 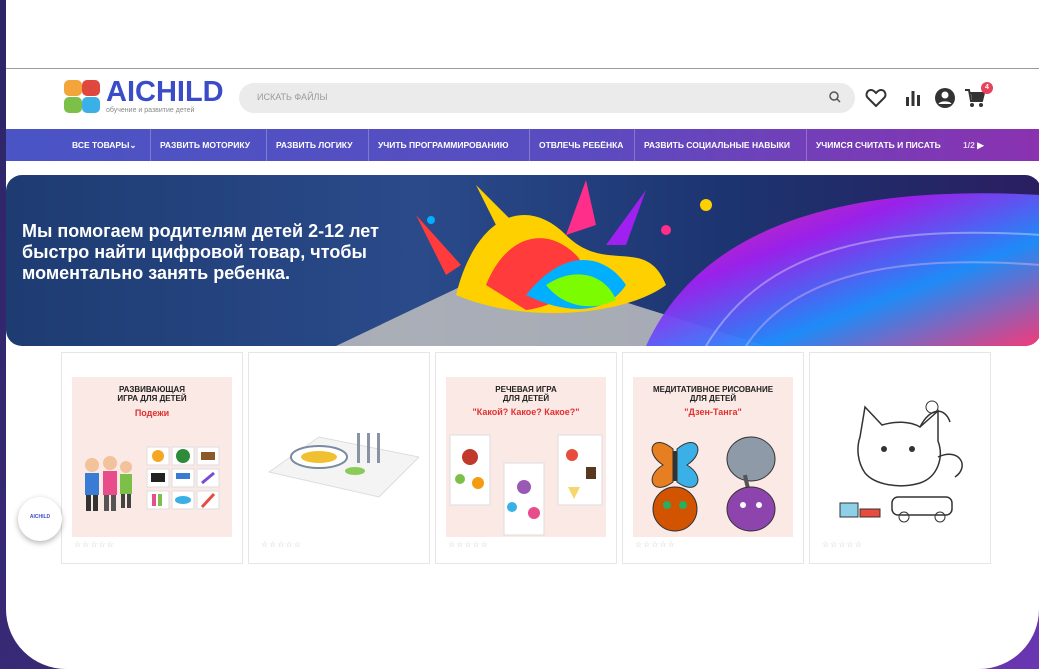 I want to click on chart-icon, so click(x=913, y=98).